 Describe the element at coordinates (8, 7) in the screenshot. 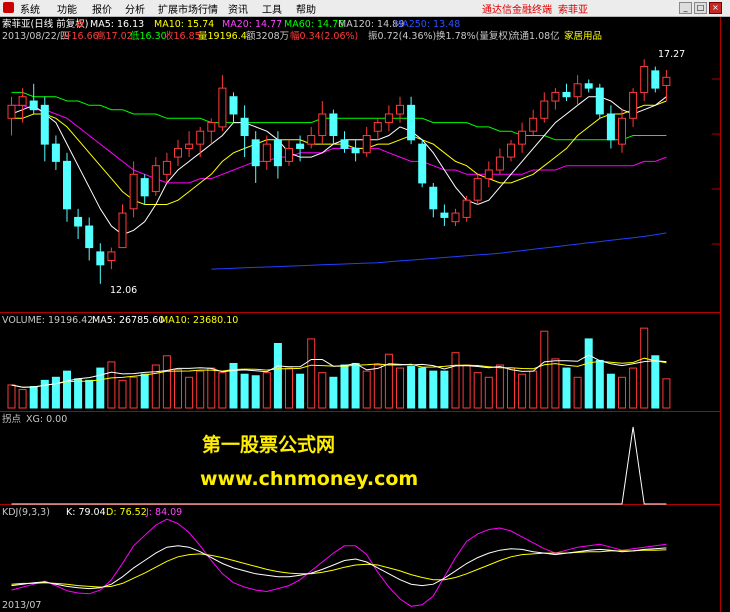

I see `app-logo-icon` at that location.